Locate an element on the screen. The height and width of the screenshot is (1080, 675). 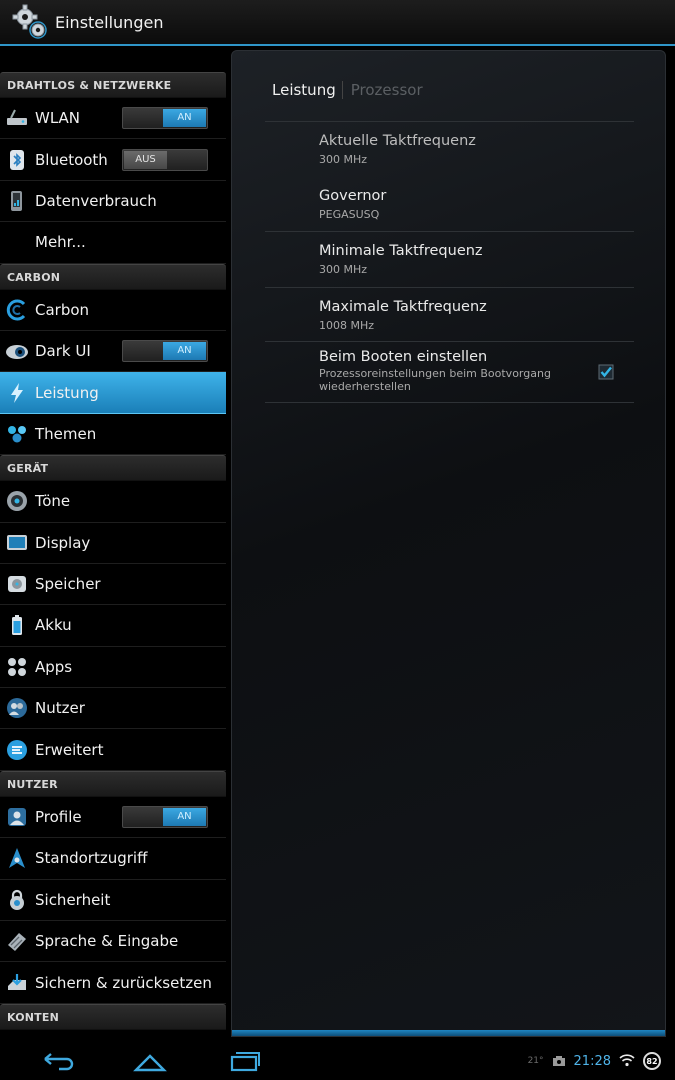
users-icon is located at coordinates (17, 708).